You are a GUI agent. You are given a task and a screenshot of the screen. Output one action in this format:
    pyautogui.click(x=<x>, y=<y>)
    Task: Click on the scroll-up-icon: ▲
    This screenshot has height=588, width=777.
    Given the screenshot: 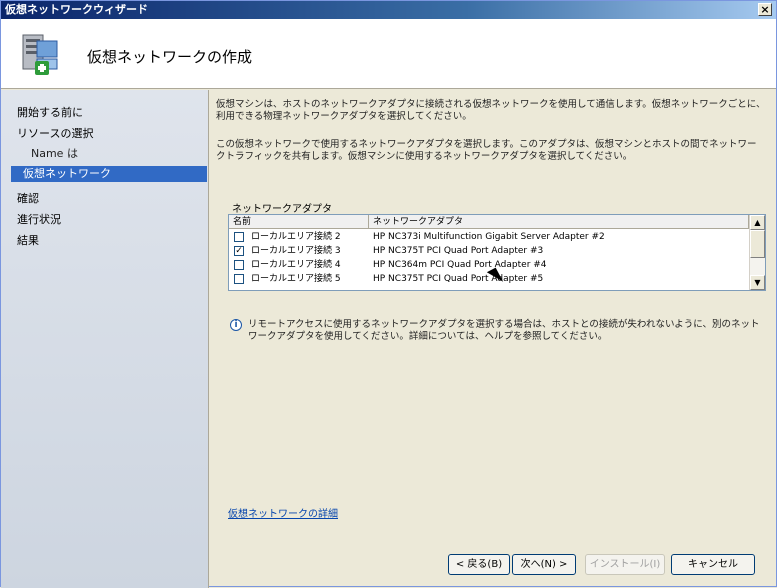 What is the action you would take?
    pyautogui.click(x=757, y=222)
    